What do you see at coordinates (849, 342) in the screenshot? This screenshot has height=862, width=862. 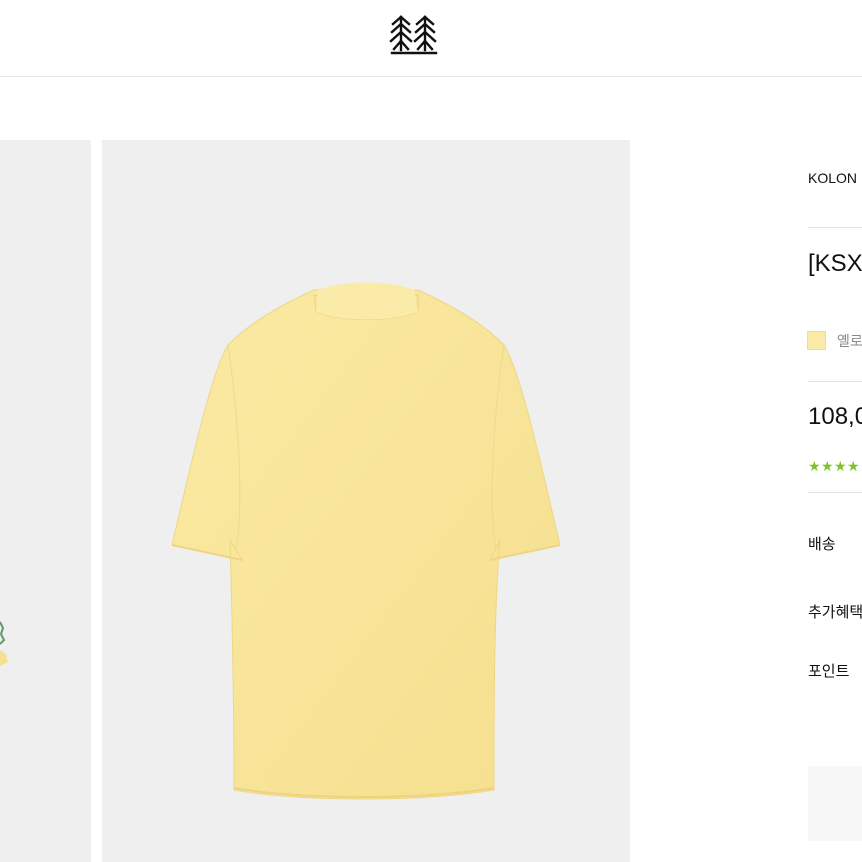 I see `color-name: 옐로` at bounding box center [849, 342].